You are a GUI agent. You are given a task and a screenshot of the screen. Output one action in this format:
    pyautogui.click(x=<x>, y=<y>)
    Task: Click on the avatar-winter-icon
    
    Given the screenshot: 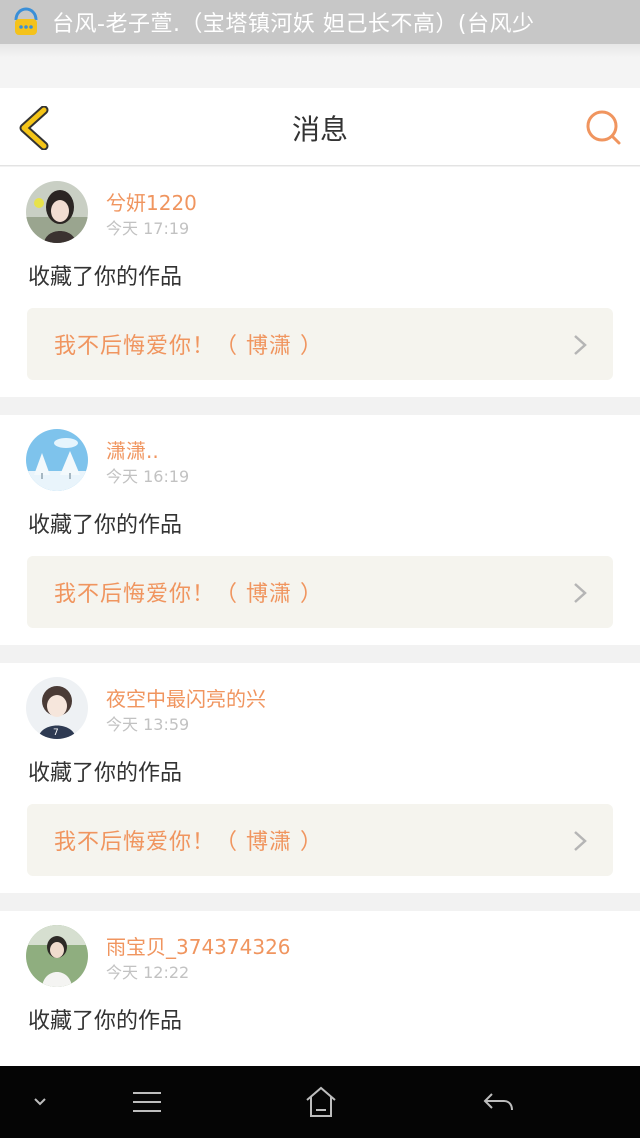 What is the action you would take?
    pyautogui.click(x=57, y=460)
    